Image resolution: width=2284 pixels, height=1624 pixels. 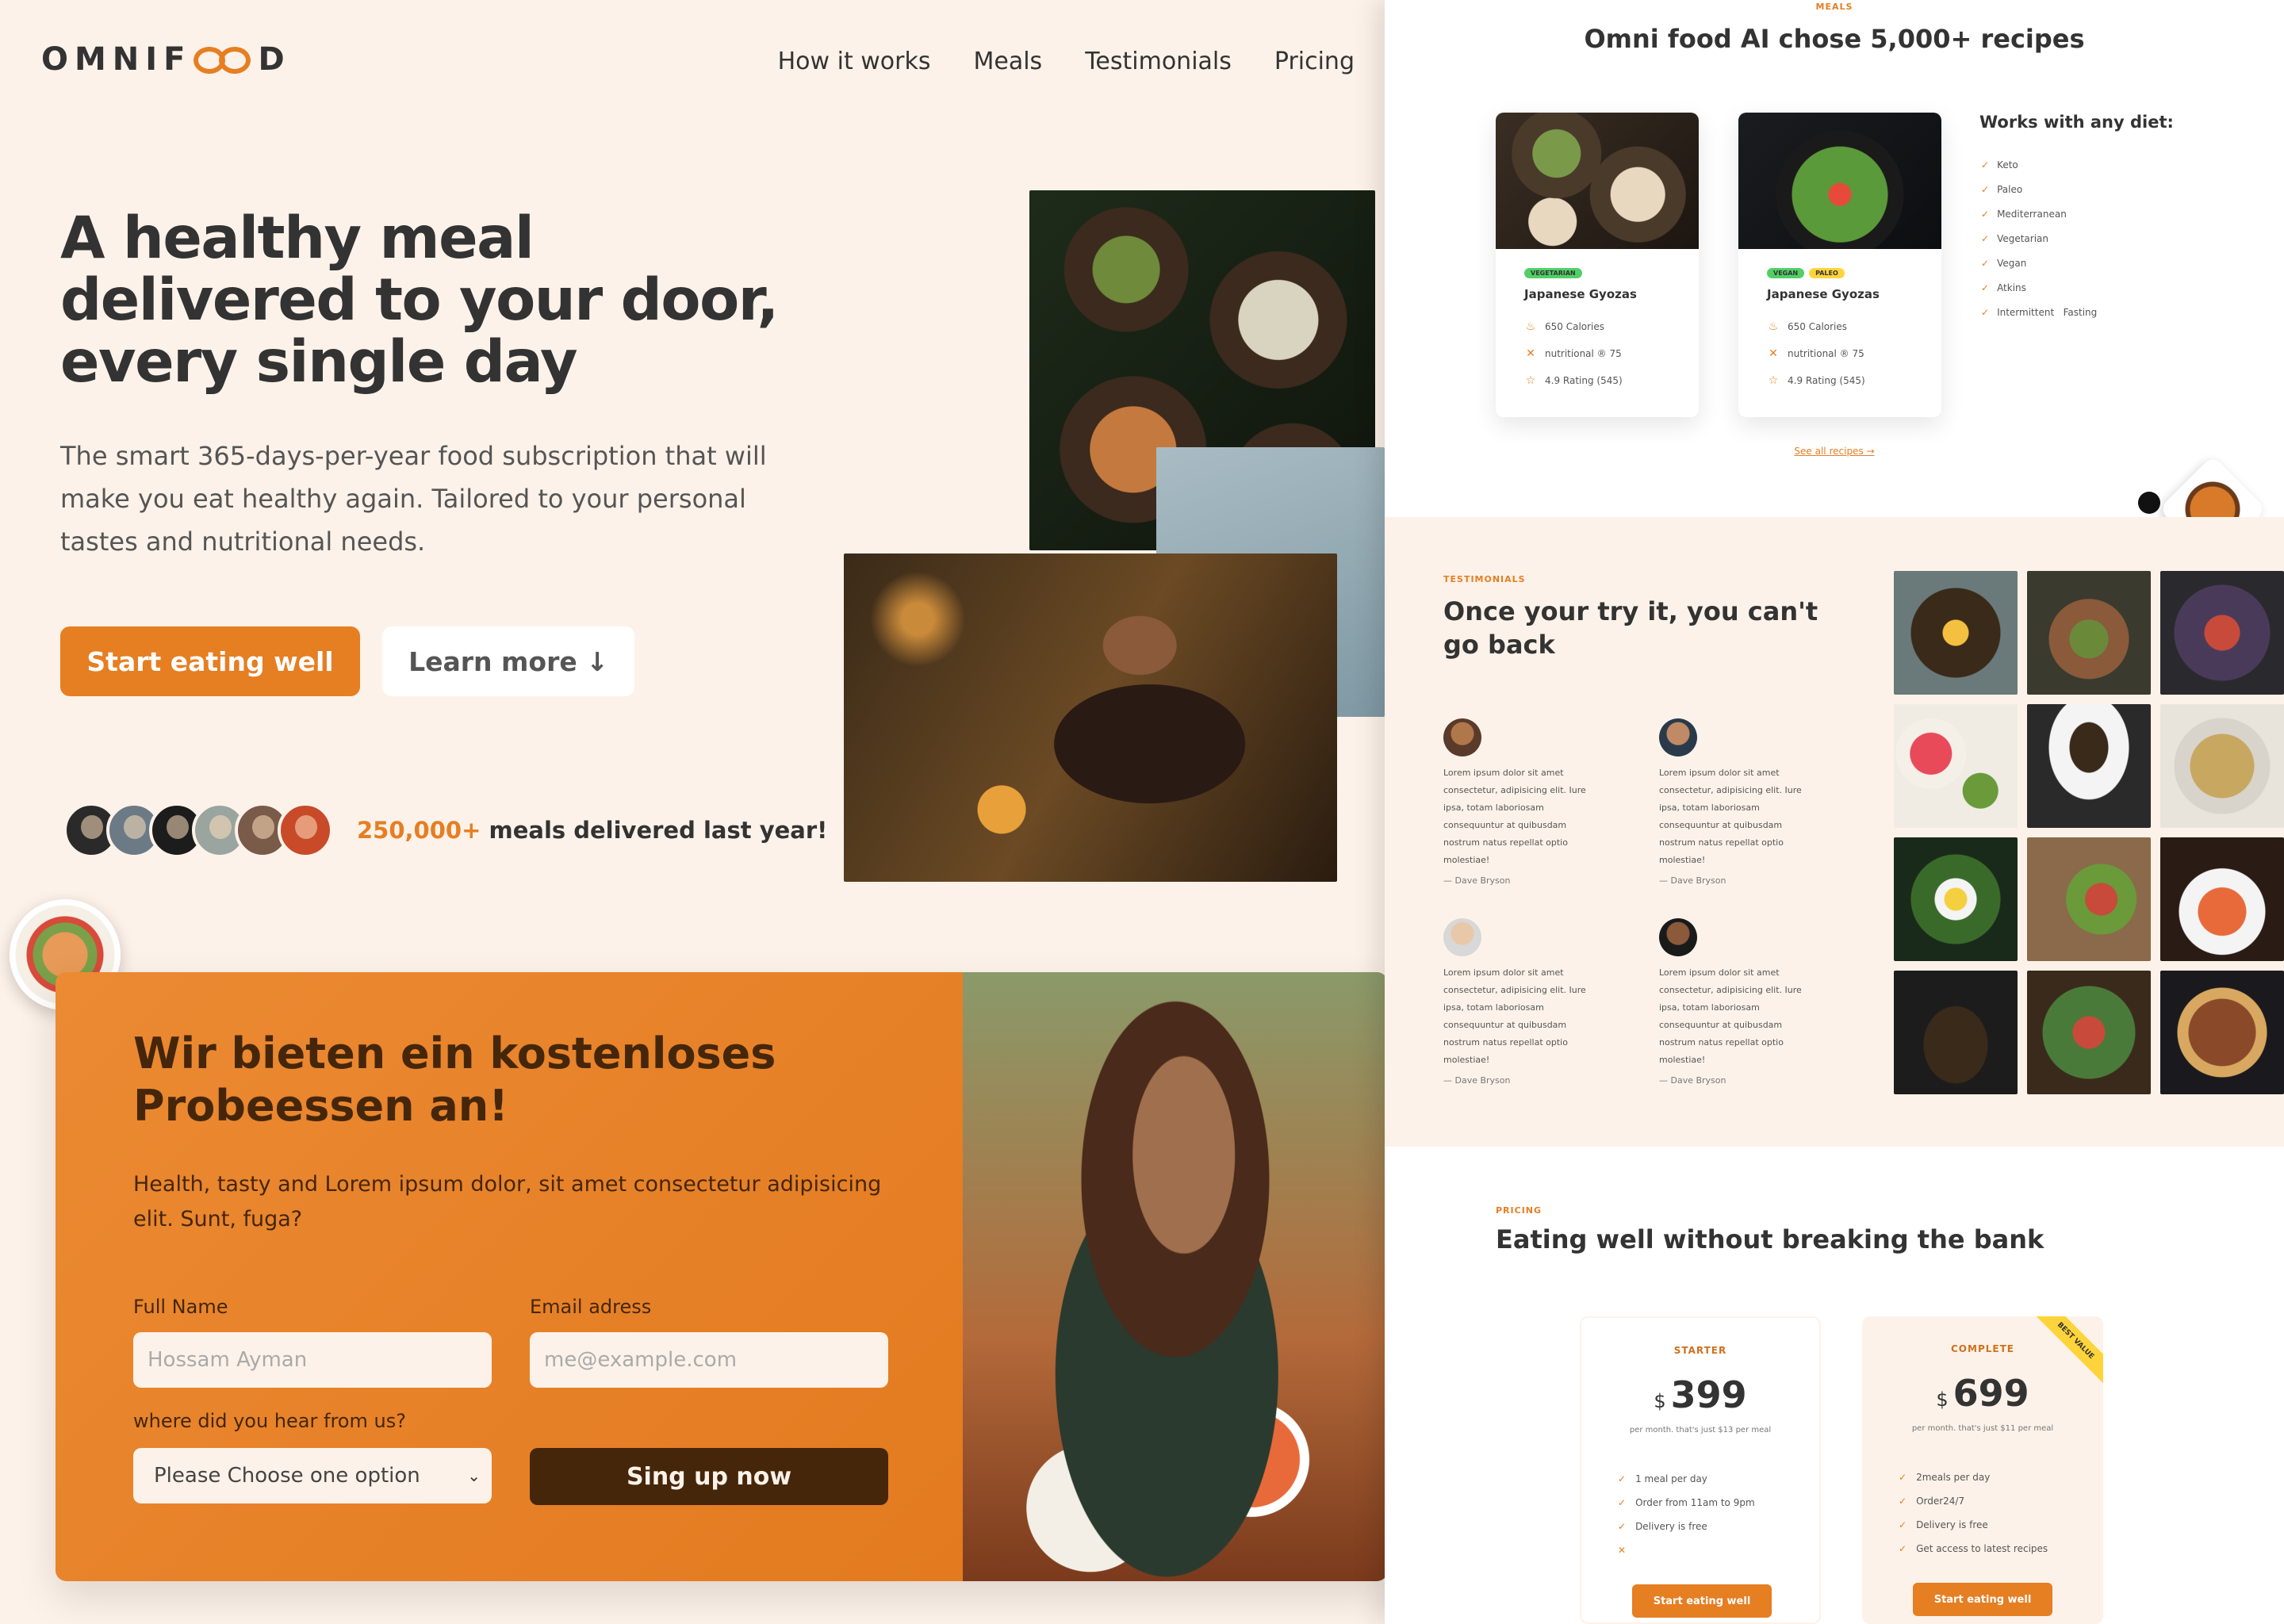 I want to click on nav-pricing: Pricing, so click(x=1314, y=62).